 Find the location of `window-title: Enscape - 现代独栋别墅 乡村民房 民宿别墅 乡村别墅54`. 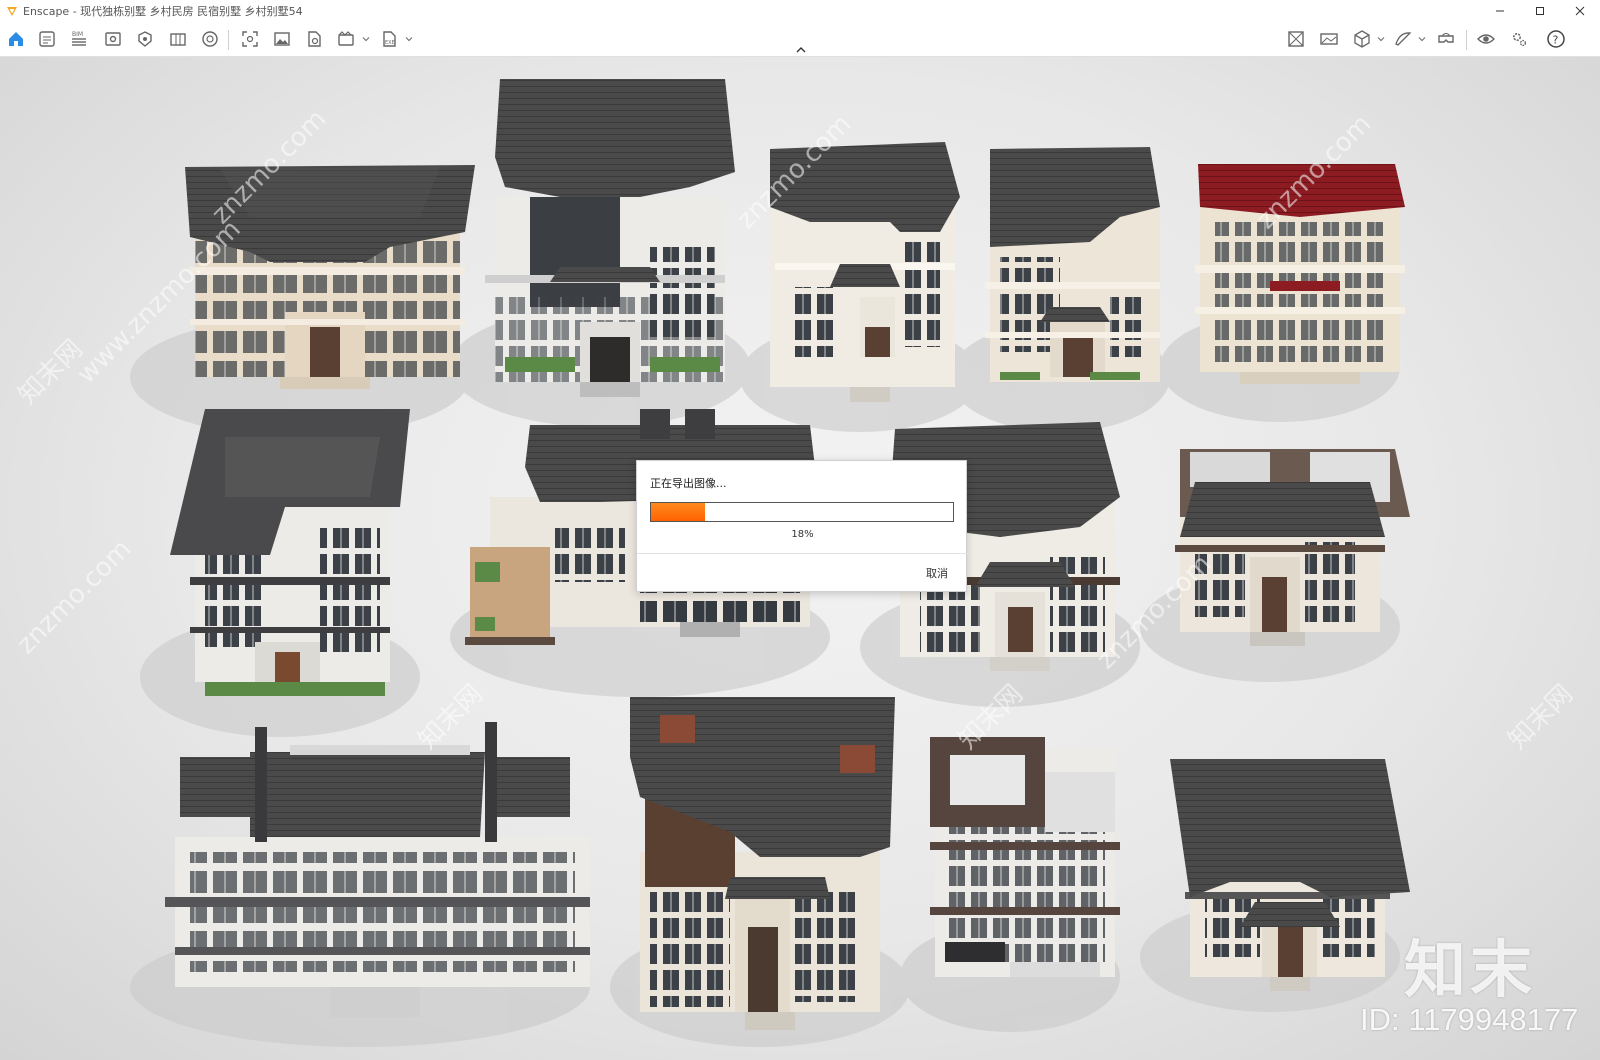

window-title: Enscape - 现代独栋别墅 乡村民房 民宿别墅 乡村别墅54 is located at coordinates (163, 11).